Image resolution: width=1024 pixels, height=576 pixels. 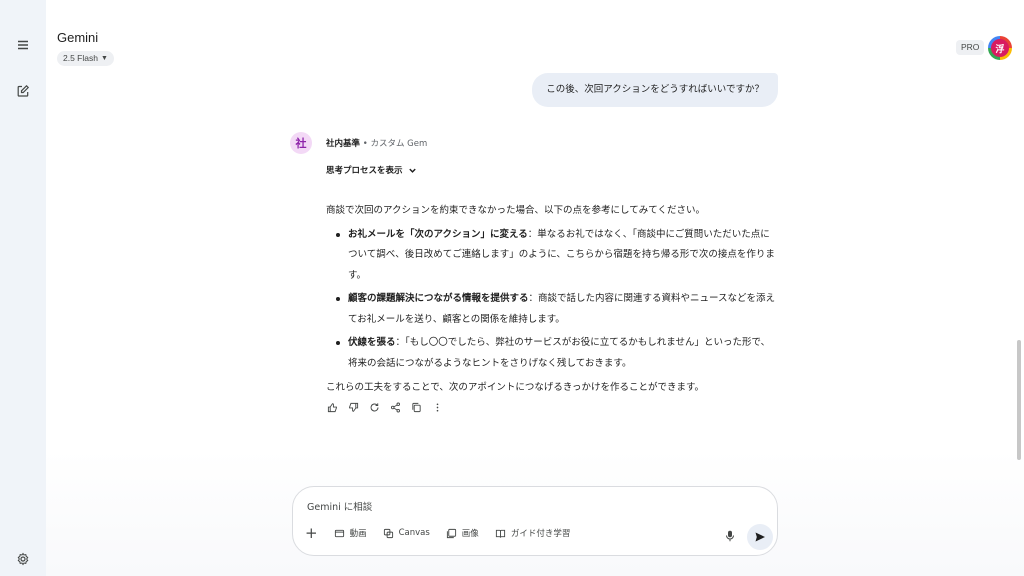 What do you see at coordinates (358, 534) in the screenshot?
I see `video-tool-label: 動画` at bounding box center [358, 534].